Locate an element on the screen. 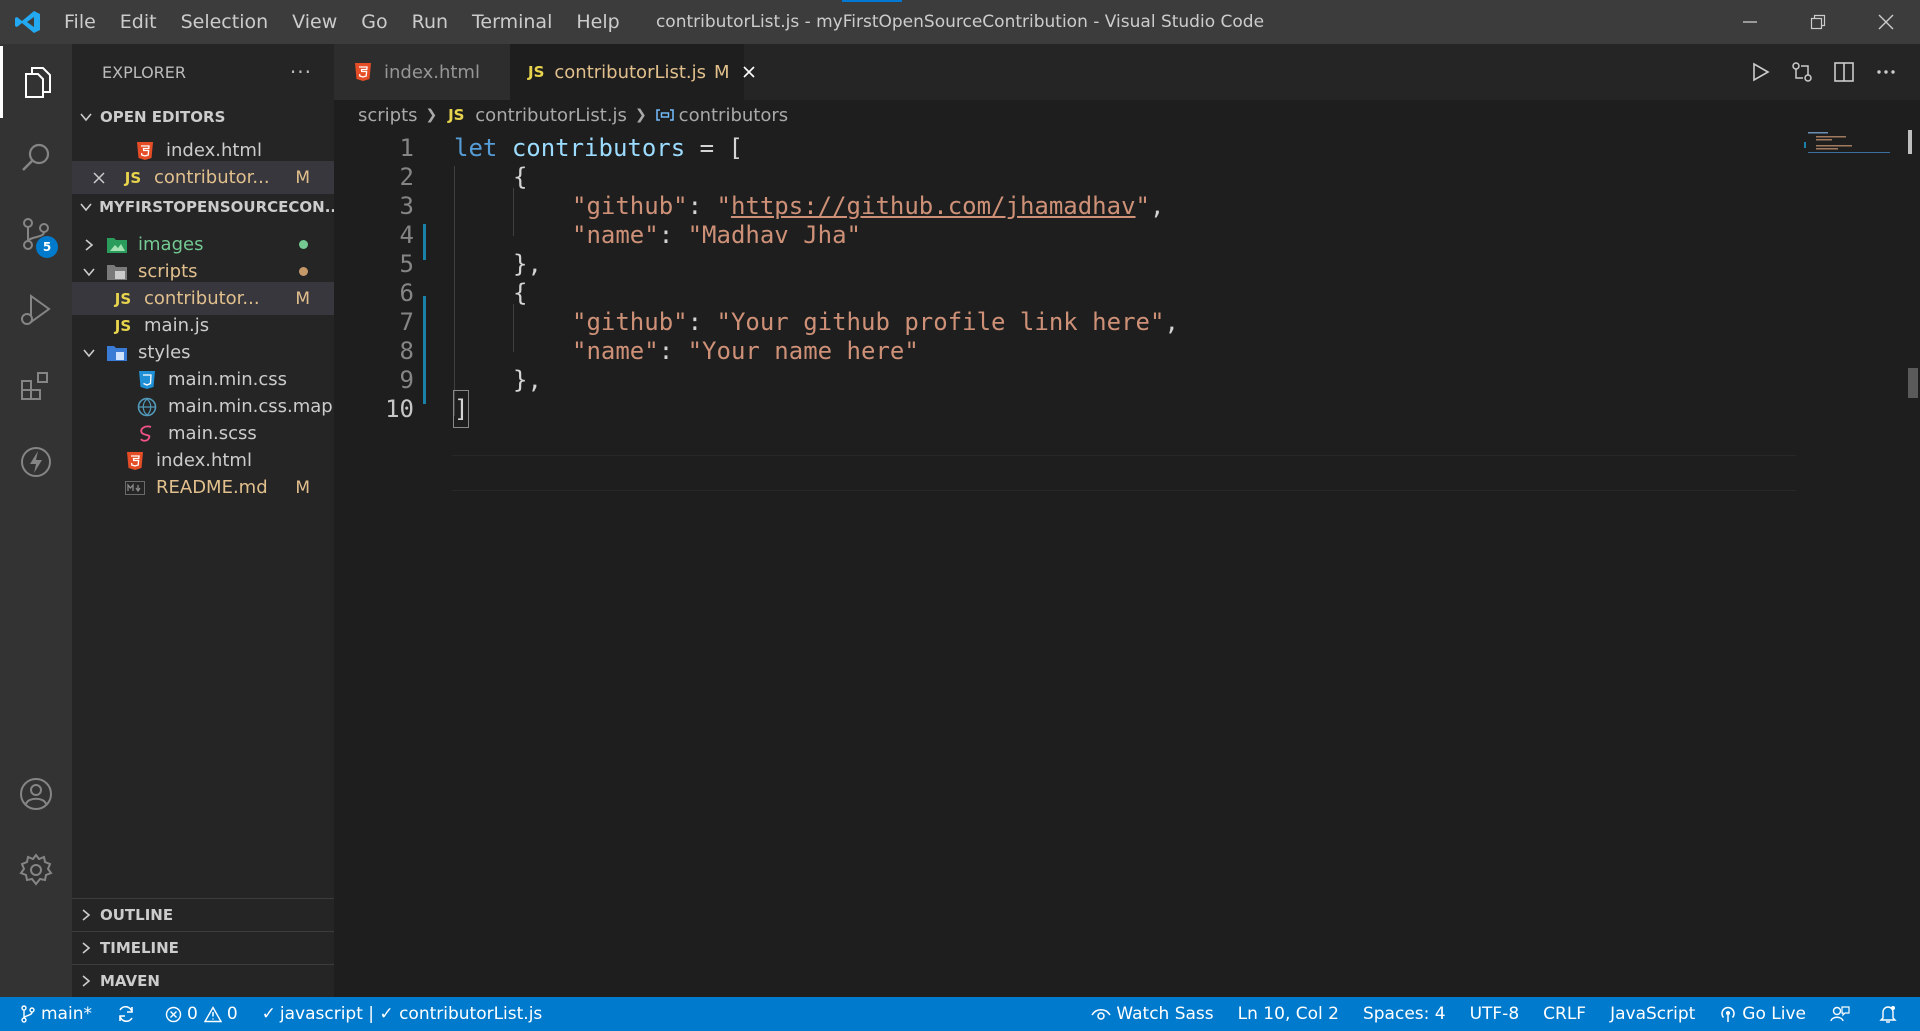  cursor-position: Ln 10, Col 2 is located at coordinates (1288, 1014).